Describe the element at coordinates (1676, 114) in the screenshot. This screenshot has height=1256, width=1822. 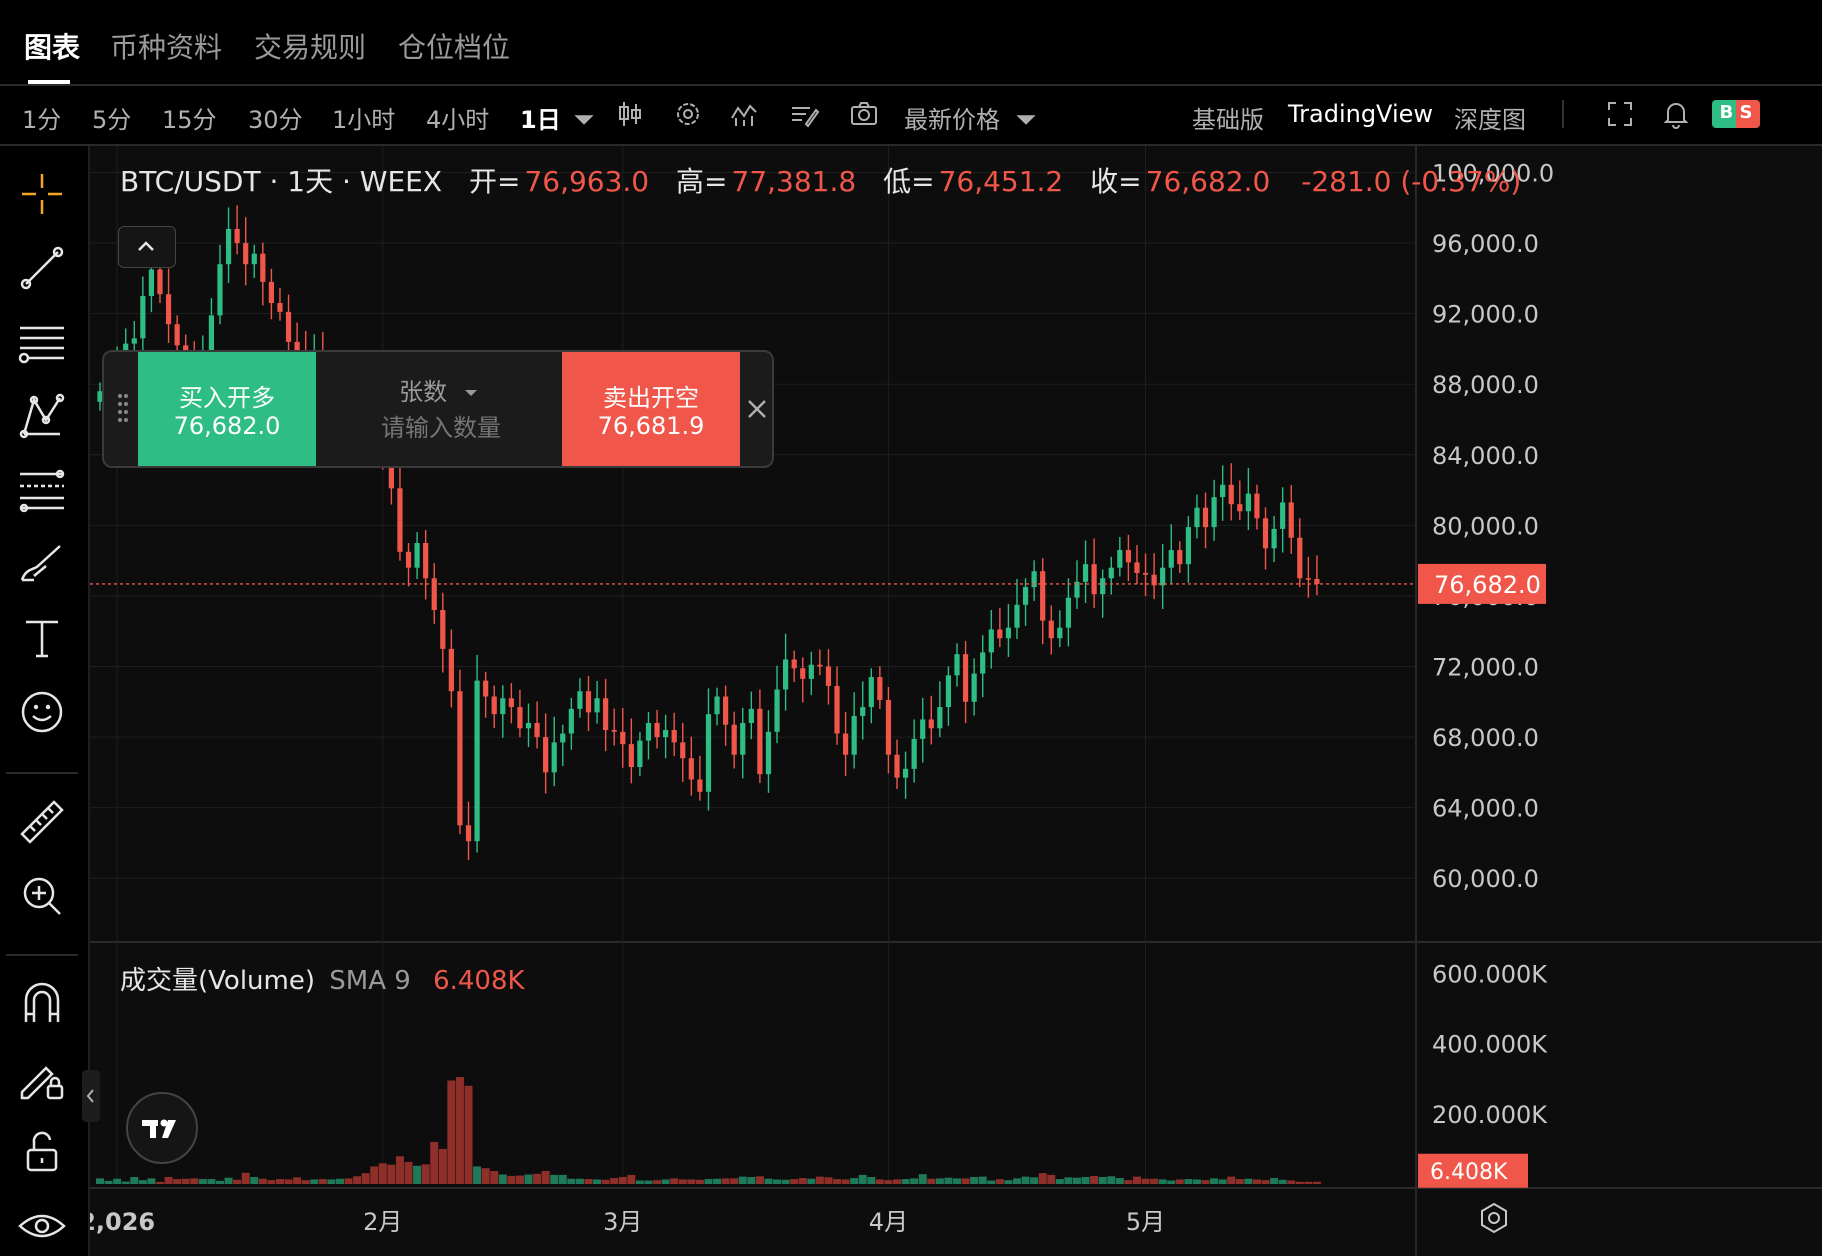
I see `bell-icon` at that location.